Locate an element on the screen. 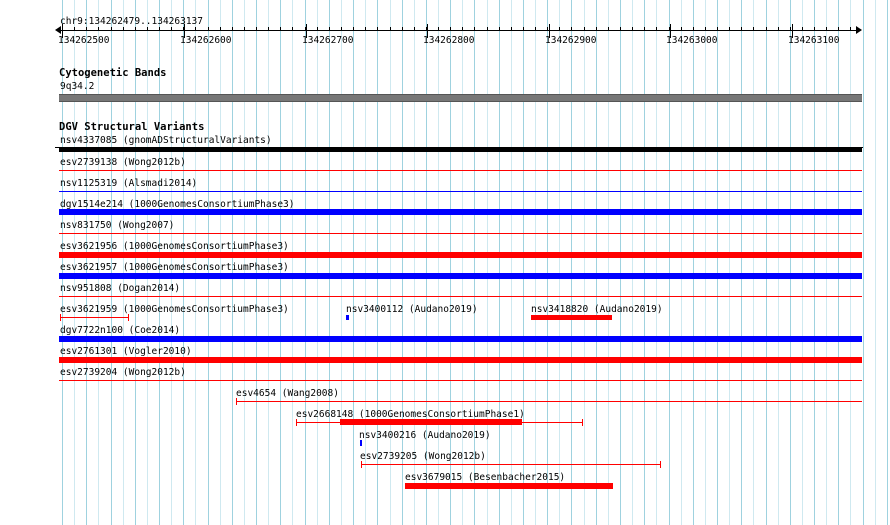 The height and width of the screenshot is (525, 890). scroll-right-arrow-icon is located at coordinates (859, 30).